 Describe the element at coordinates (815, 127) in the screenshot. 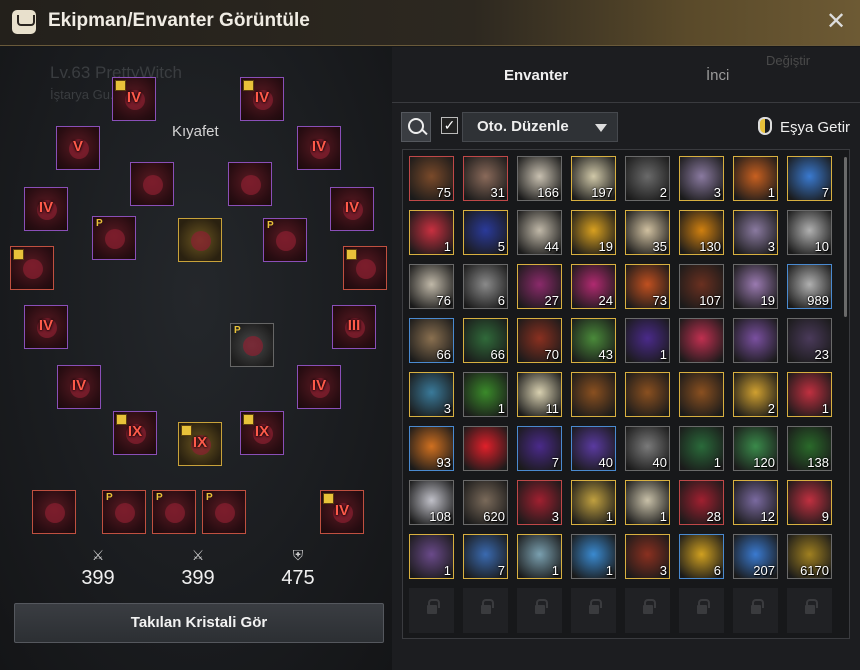

I see `bring-items-button: Eşya Getir` at that location.